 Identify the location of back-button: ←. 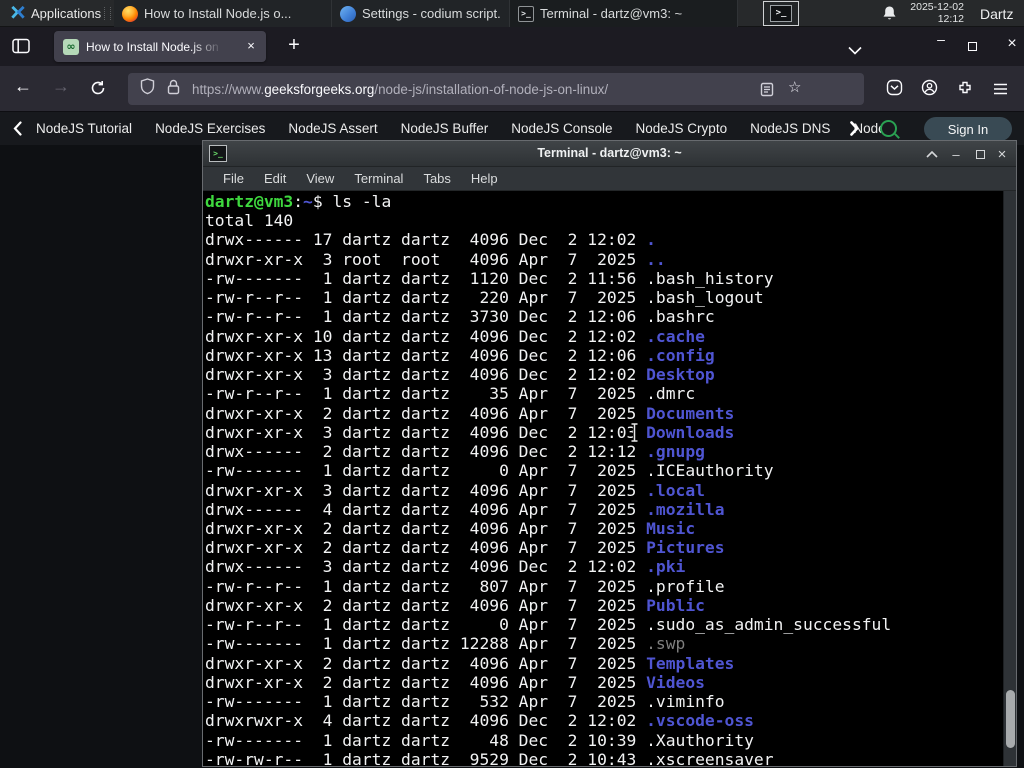
(23, 86).